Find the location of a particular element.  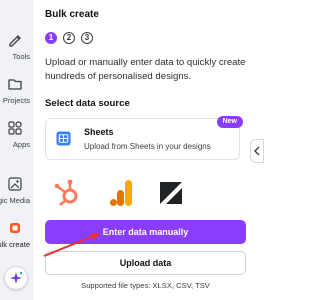

sheets-subtitle: Upload from Sheets in your designs is located at coordinates (147, 146).